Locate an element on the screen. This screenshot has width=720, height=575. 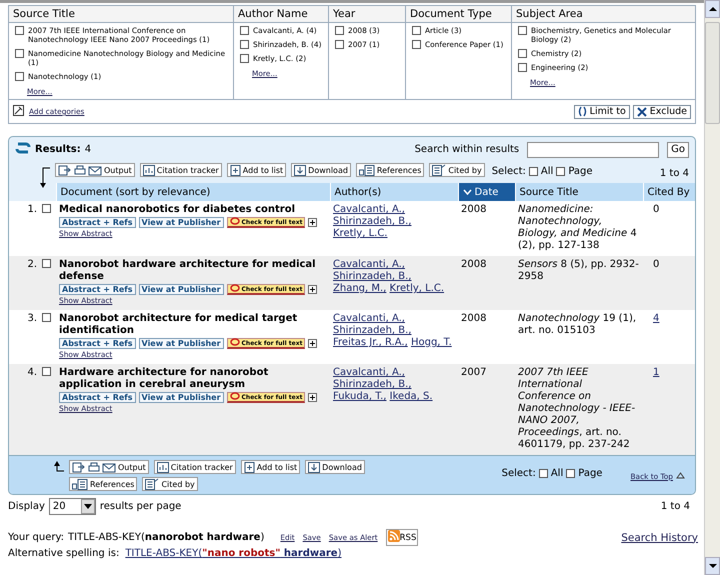
row-number: 2. is located at coordinates (32, 264).